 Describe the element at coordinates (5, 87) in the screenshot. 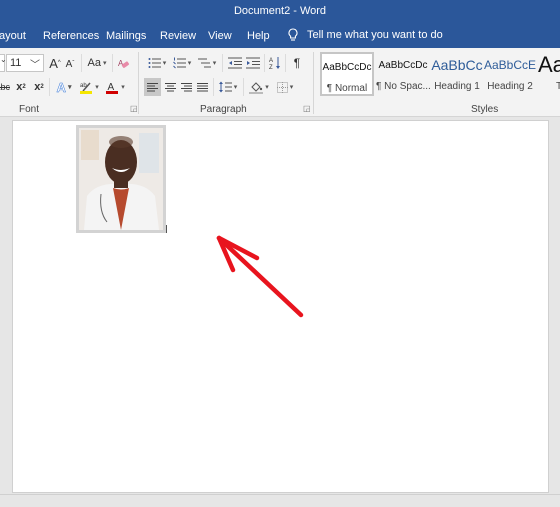

I see `strikethrough-button: abc` at that location.